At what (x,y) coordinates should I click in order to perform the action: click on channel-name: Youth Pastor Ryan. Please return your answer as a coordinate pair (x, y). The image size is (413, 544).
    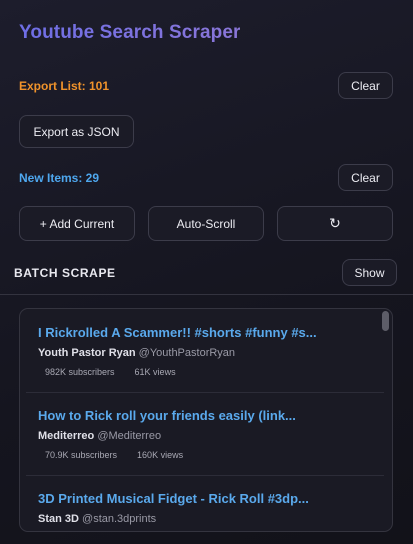
    Looking at the image, I should click on (87, 353).